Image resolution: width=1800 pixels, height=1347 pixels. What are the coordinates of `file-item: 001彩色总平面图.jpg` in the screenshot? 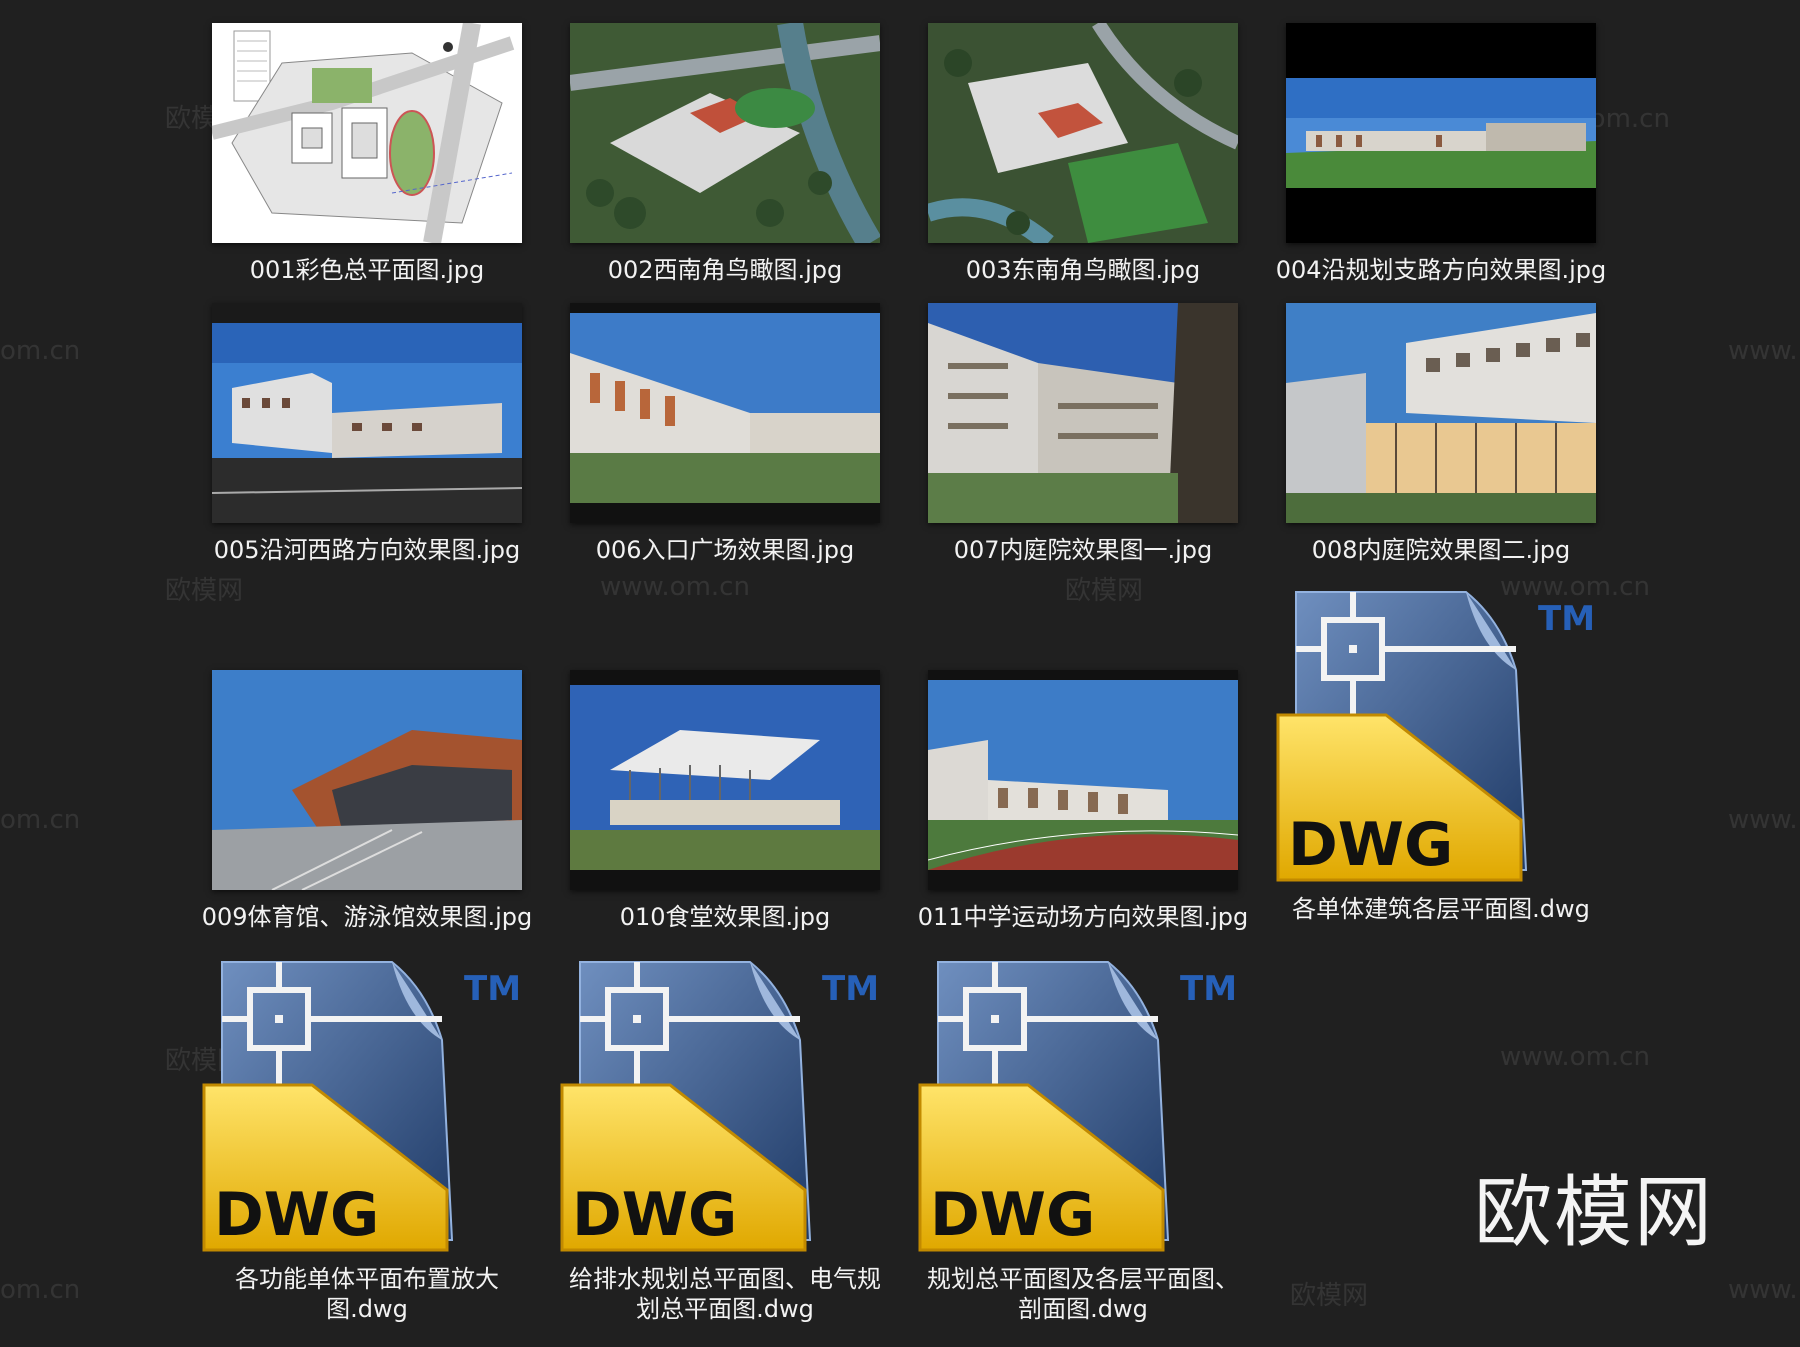 It's located at (367, 154).